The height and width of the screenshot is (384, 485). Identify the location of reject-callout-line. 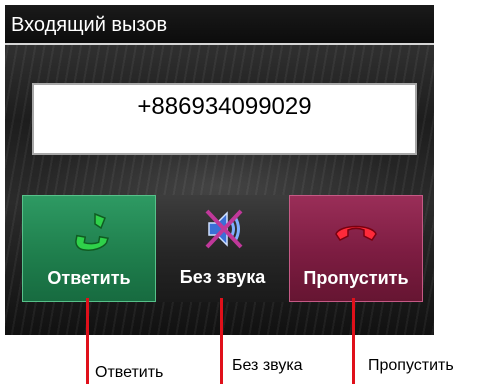
(353, 341).